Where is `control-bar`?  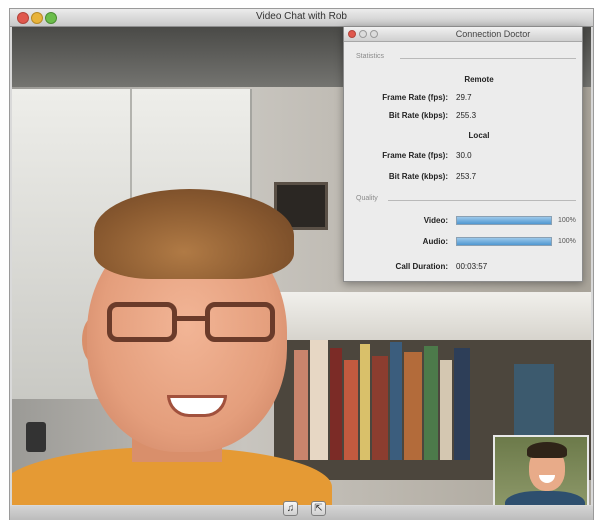 control-bar is located at coordinates (301, 513).